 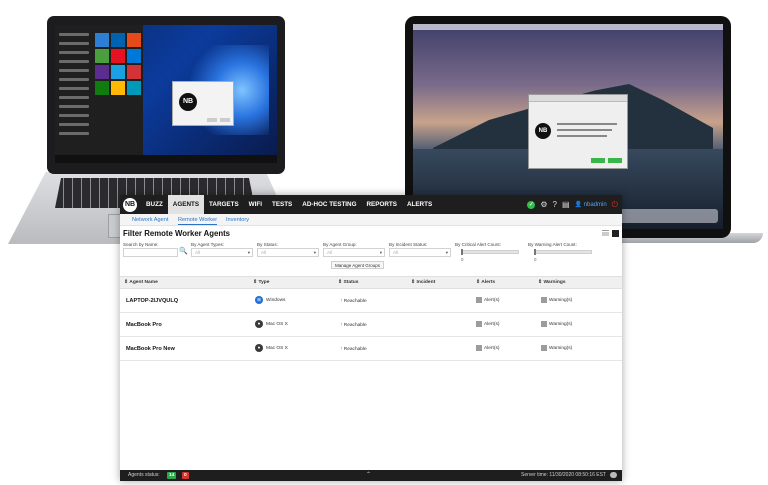 What do you see at coordinates (329, 204) in the screenshot?
I see `nav-ad-hoc-testing: AD-HOC TESTING` at bounding box center [329, 204].